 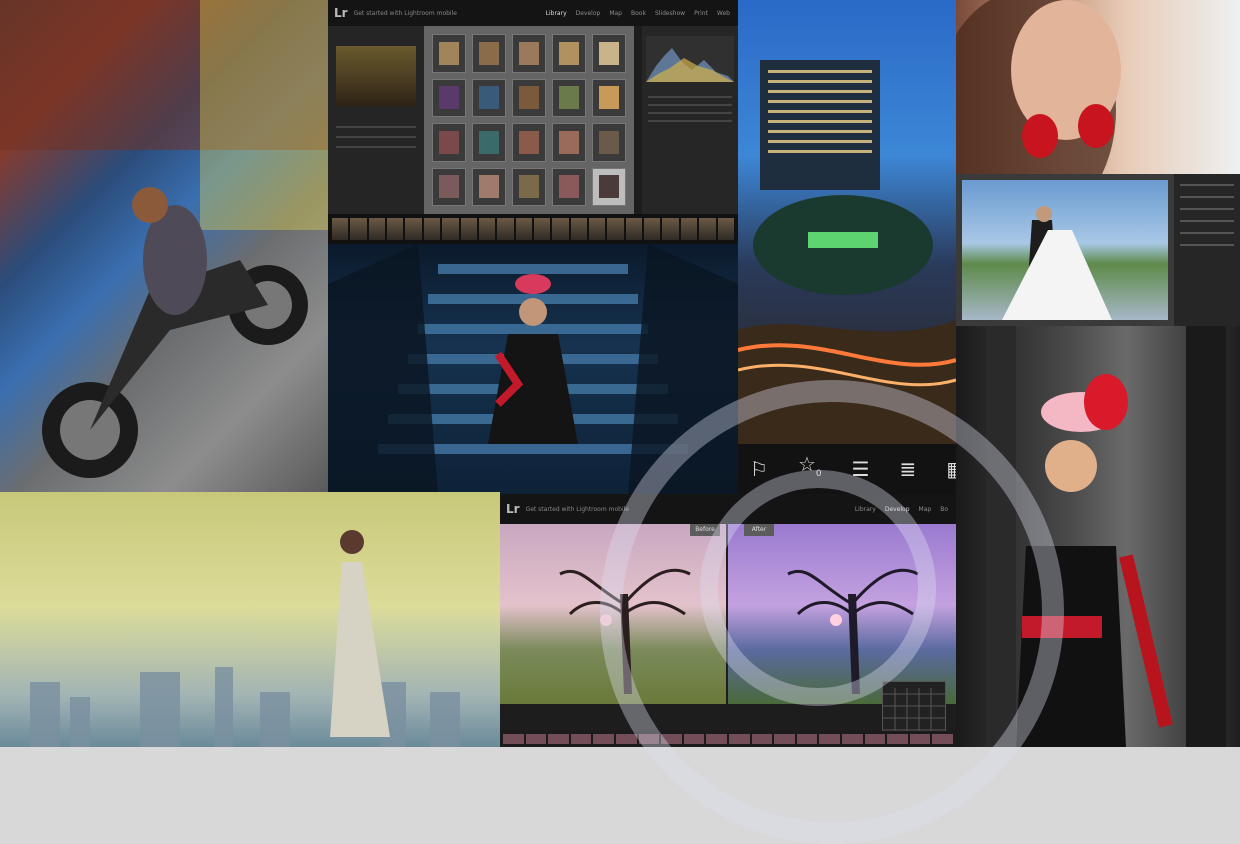 I want to click on model-shape, so click(x=1106, y=536).